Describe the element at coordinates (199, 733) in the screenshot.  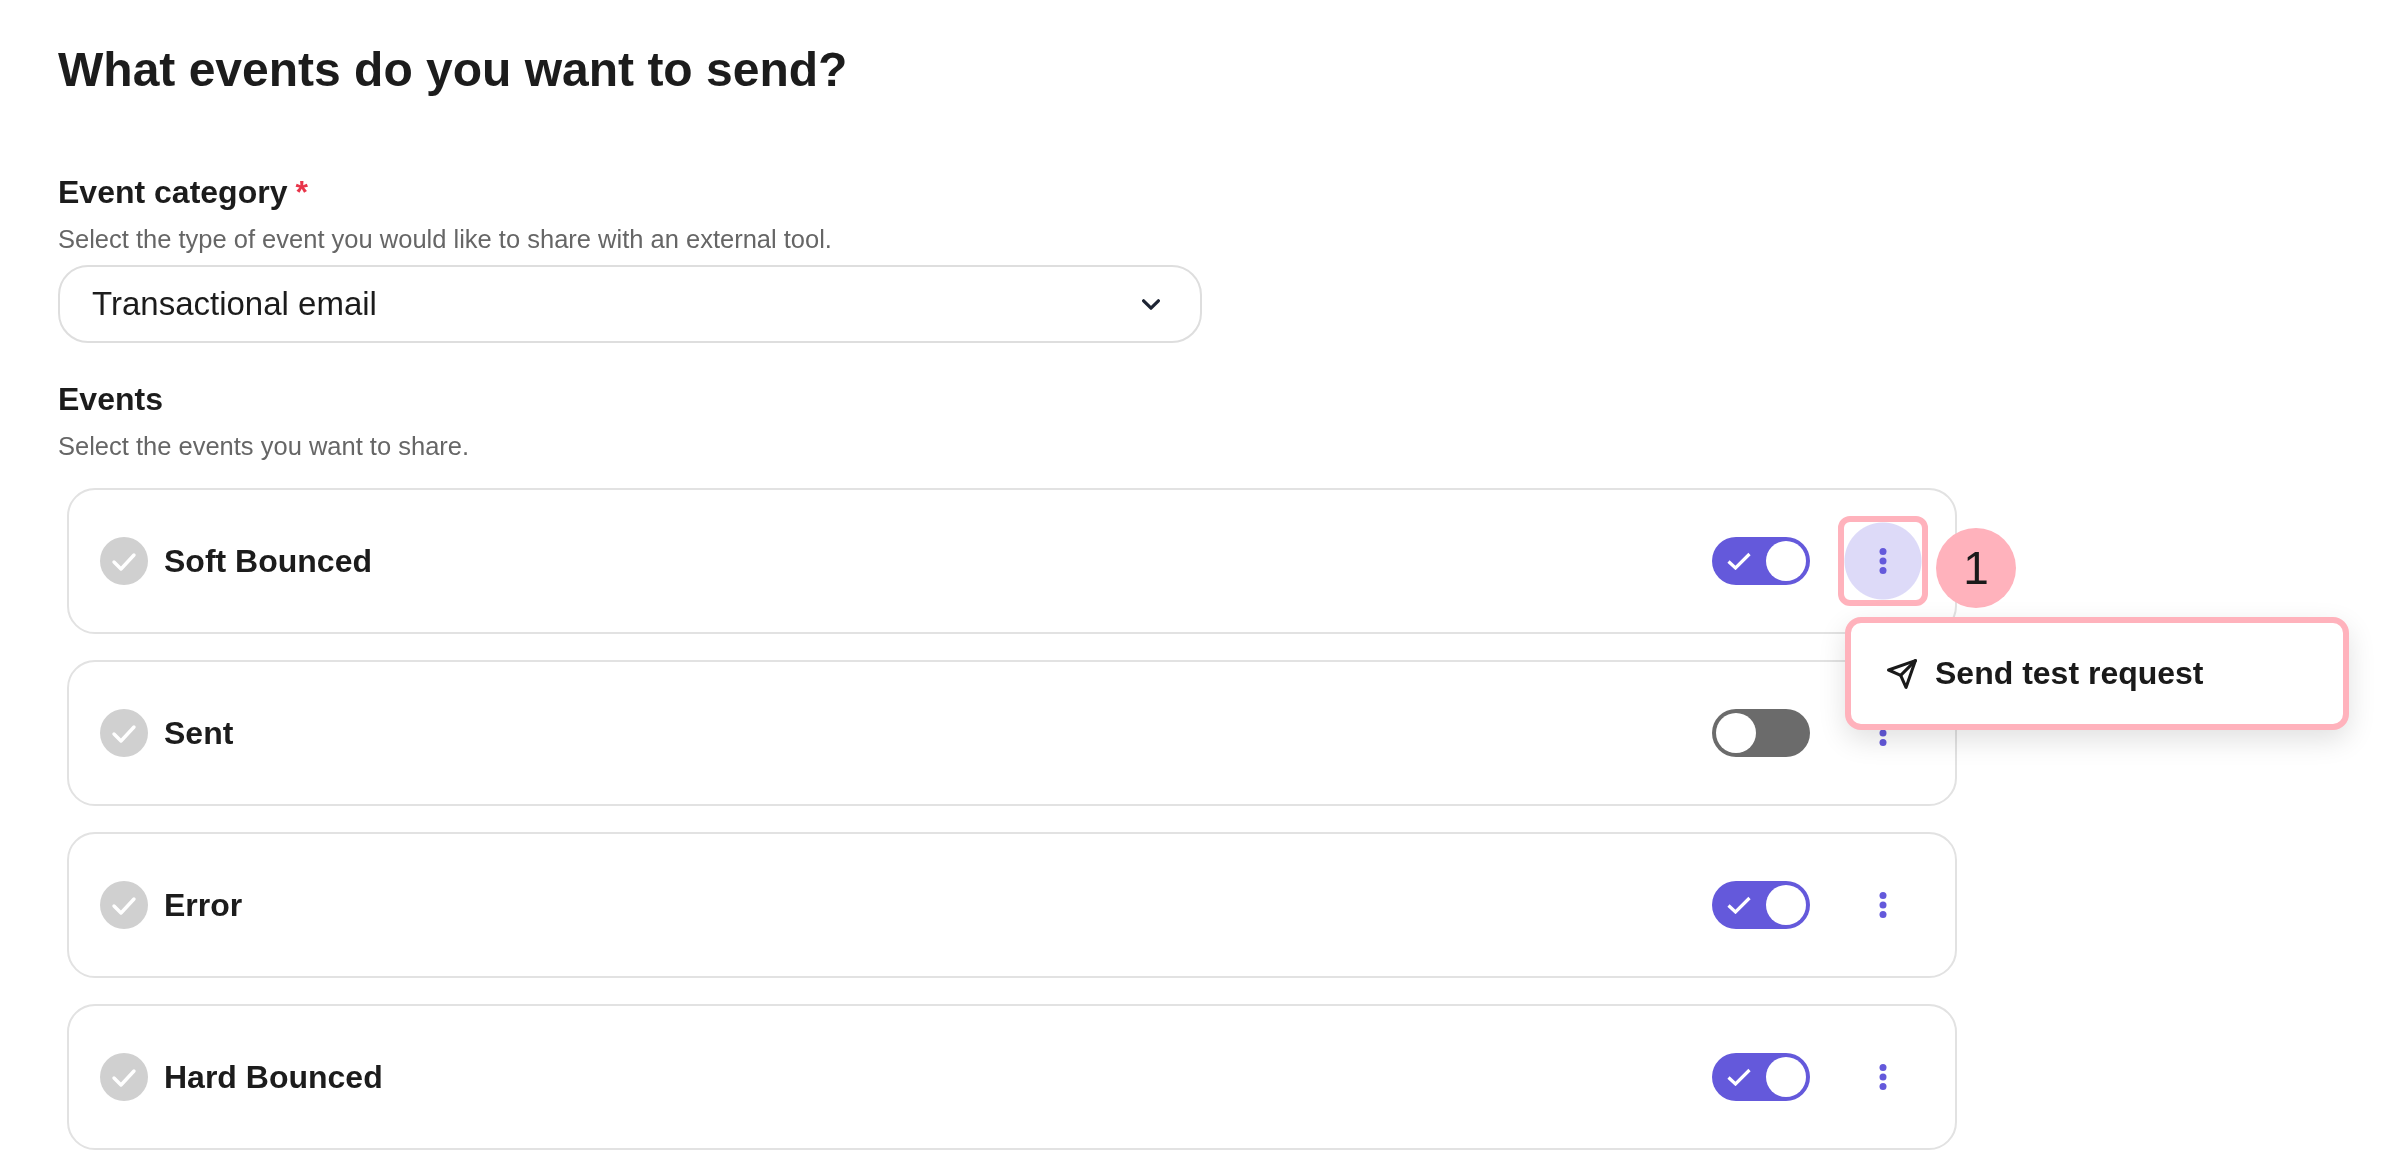
I see `event-name: Sent` at that location.